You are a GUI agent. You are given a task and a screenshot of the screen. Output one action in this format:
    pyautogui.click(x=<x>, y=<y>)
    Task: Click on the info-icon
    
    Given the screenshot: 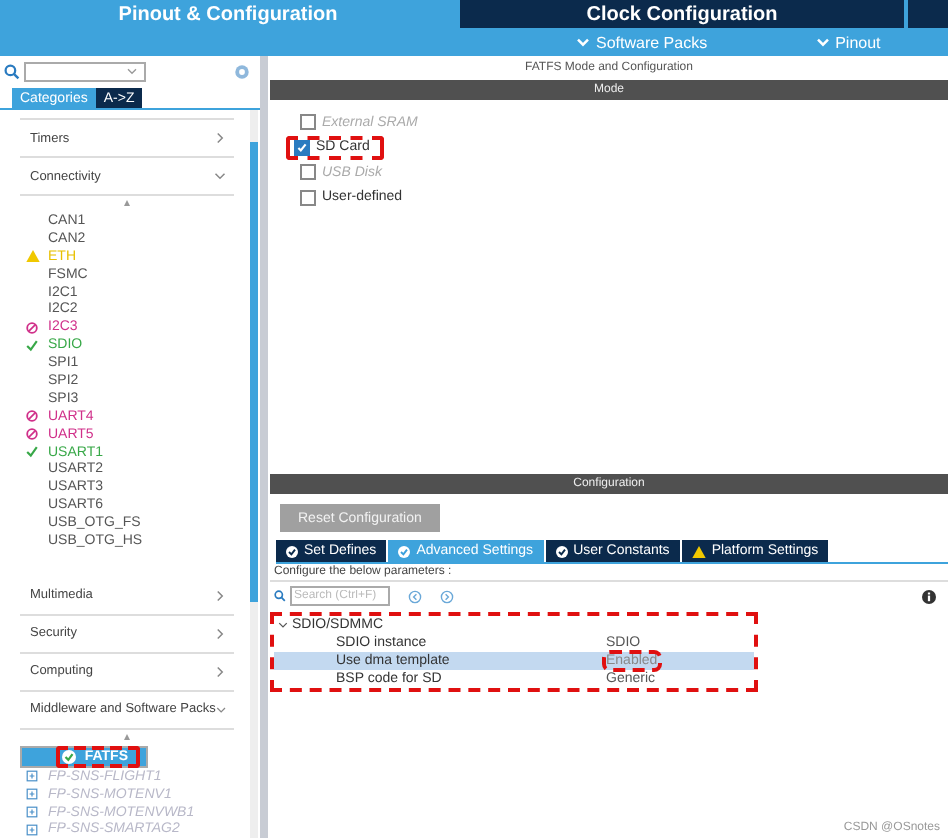 What is the action you would take?
    pyautogui.click(x=929, y=596)
    